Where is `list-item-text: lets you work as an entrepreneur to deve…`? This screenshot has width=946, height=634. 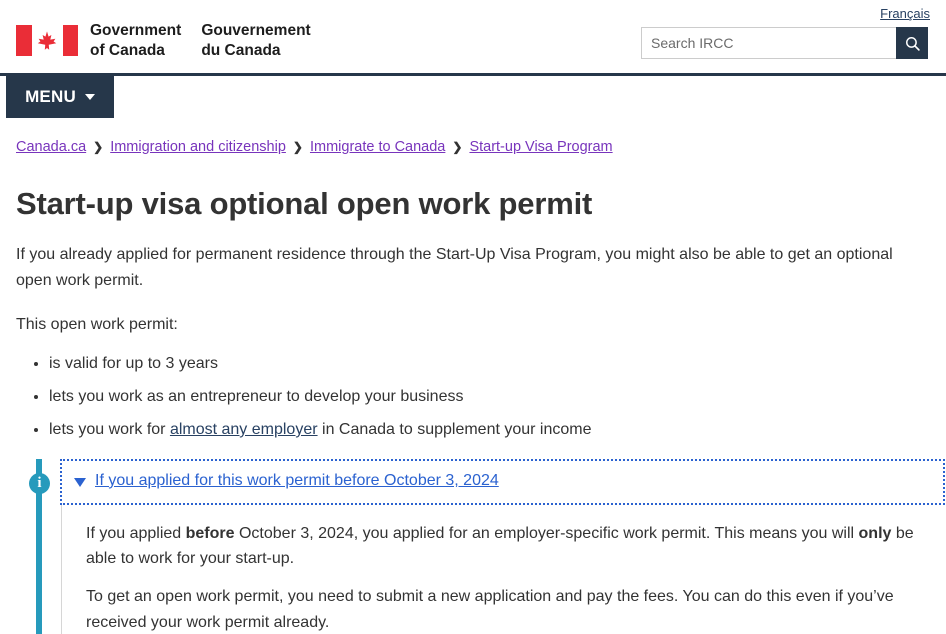
list-item-text: lets you work as an entrepreneur to deve… is located at coordinates (256, 397).